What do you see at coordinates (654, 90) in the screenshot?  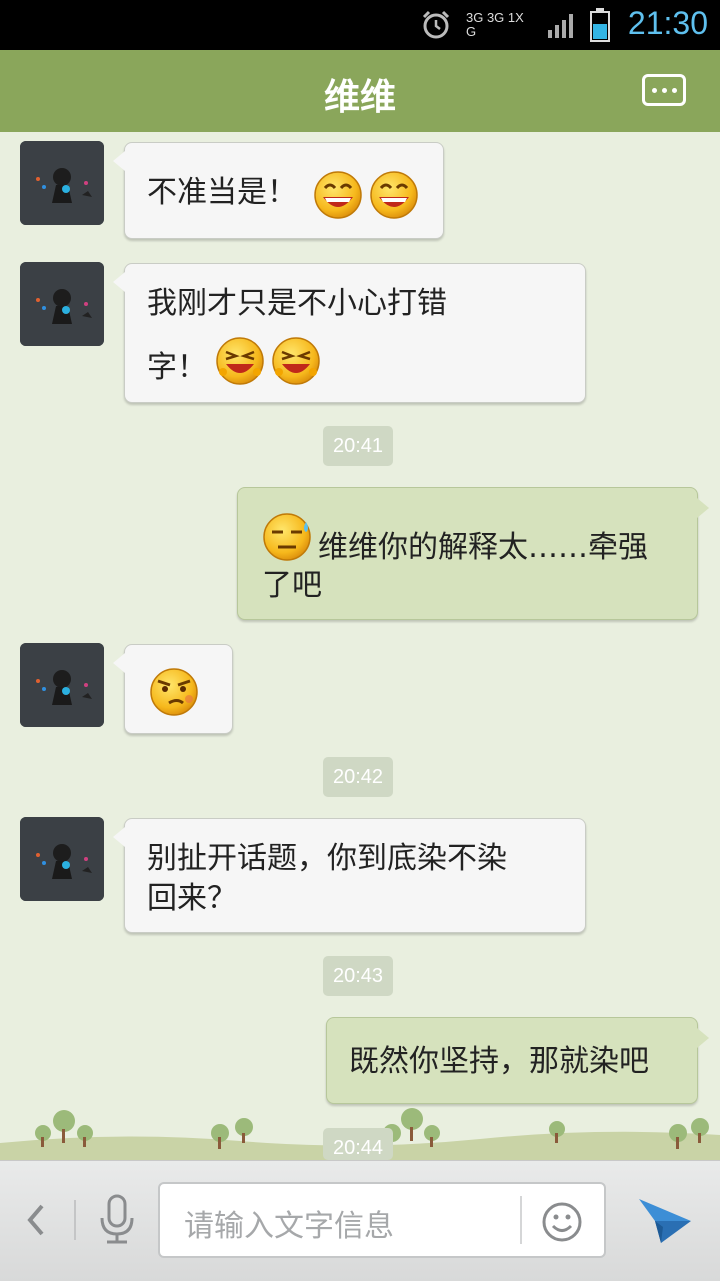 I see `more-icon` at bounding box center [654, 90].